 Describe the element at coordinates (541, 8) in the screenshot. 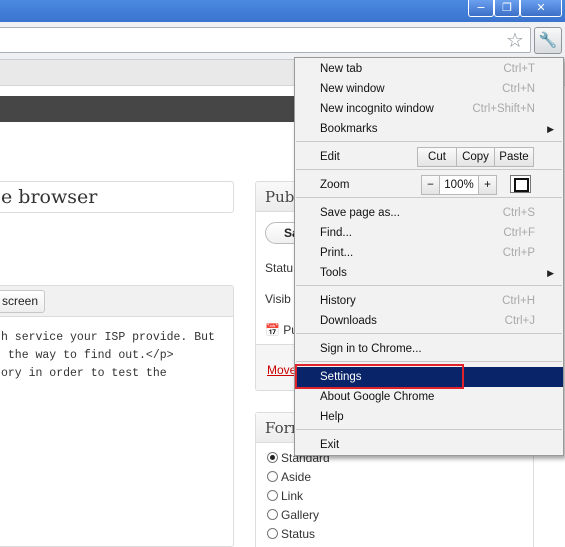

I see `close-icon: ✕` at that location.